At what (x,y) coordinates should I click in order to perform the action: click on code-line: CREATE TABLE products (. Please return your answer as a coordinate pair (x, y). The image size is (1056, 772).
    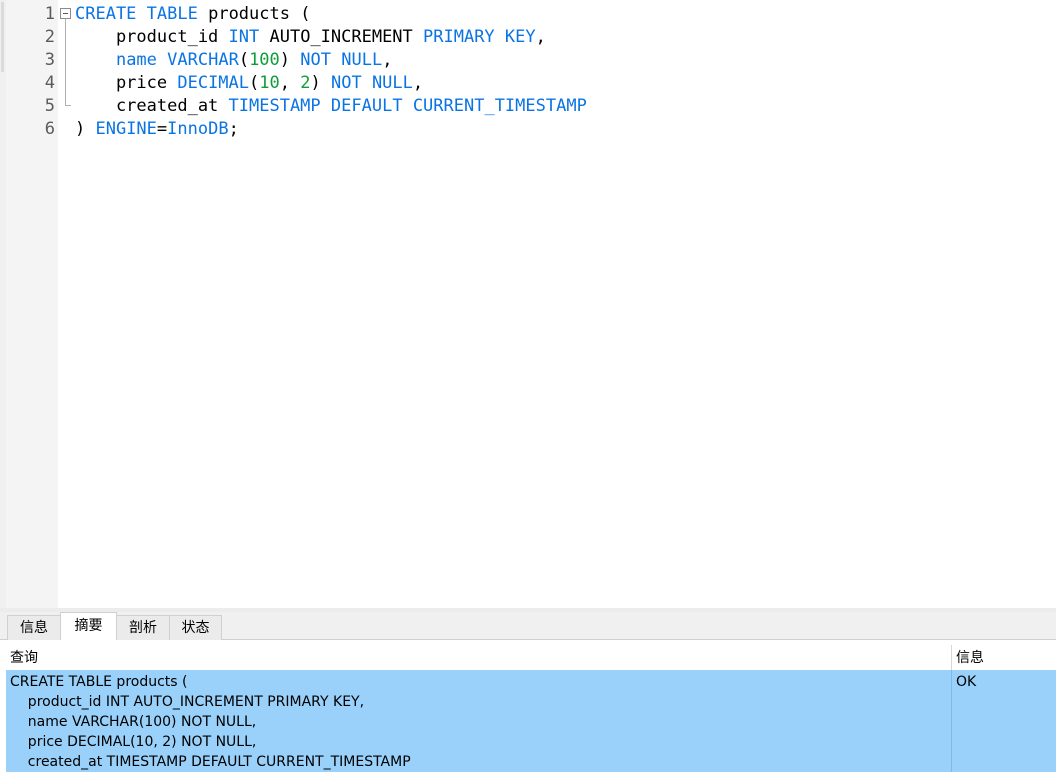
    Looking at the image, I should click on (192, 14).